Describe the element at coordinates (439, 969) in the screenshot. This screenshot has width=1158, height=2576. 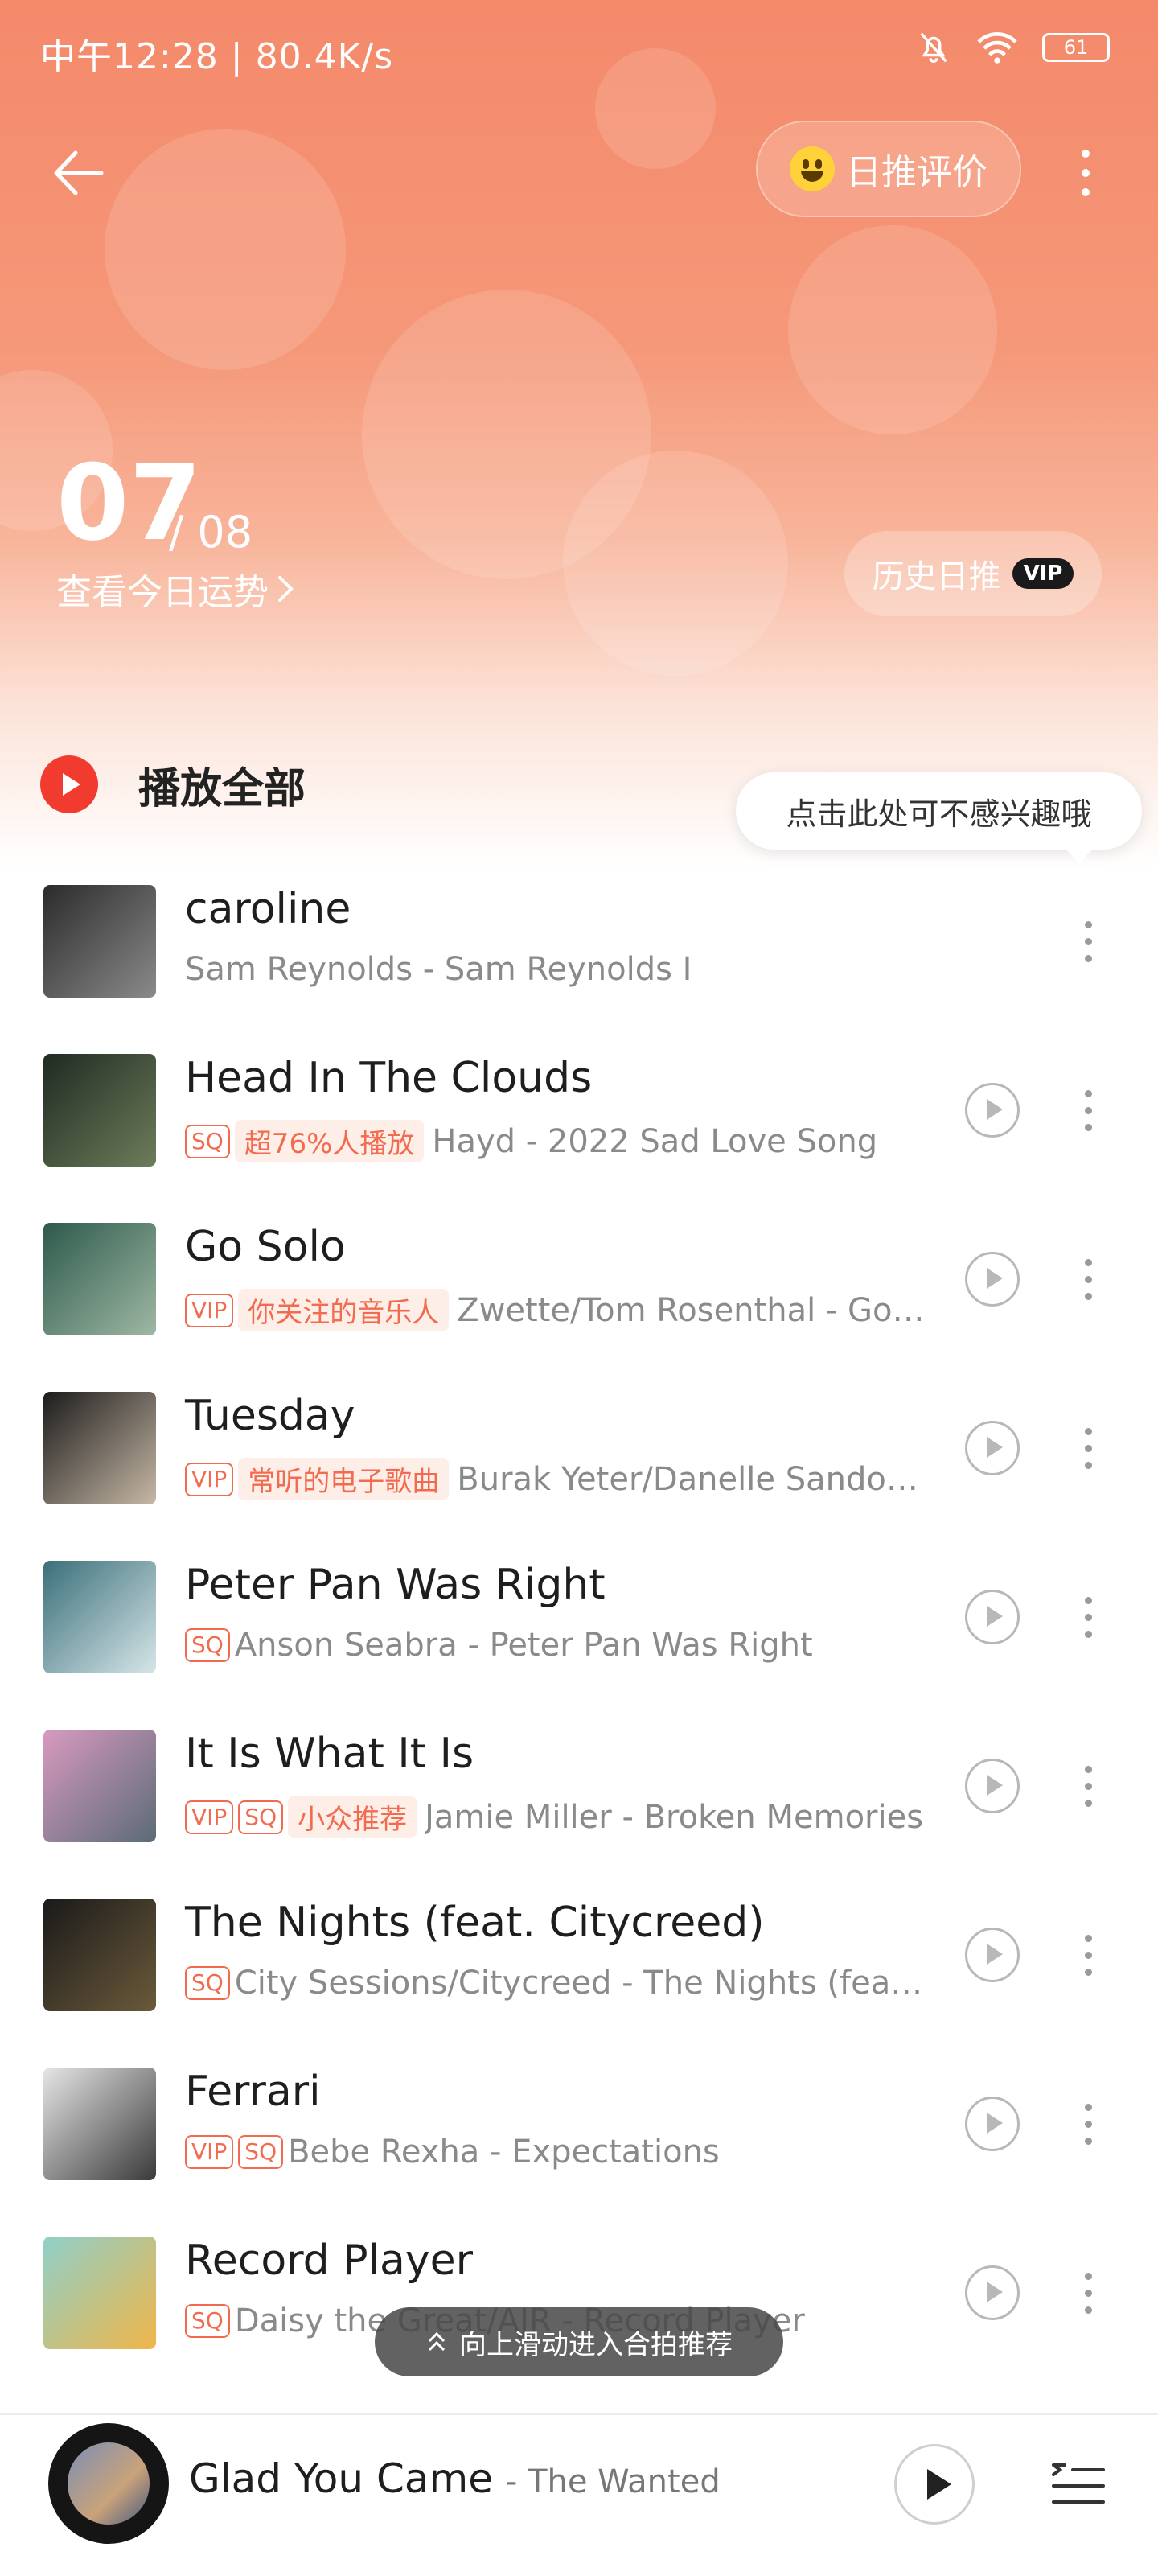
I see `artist-album: Sam Reynolds - Sam Reynolds I` at that location.